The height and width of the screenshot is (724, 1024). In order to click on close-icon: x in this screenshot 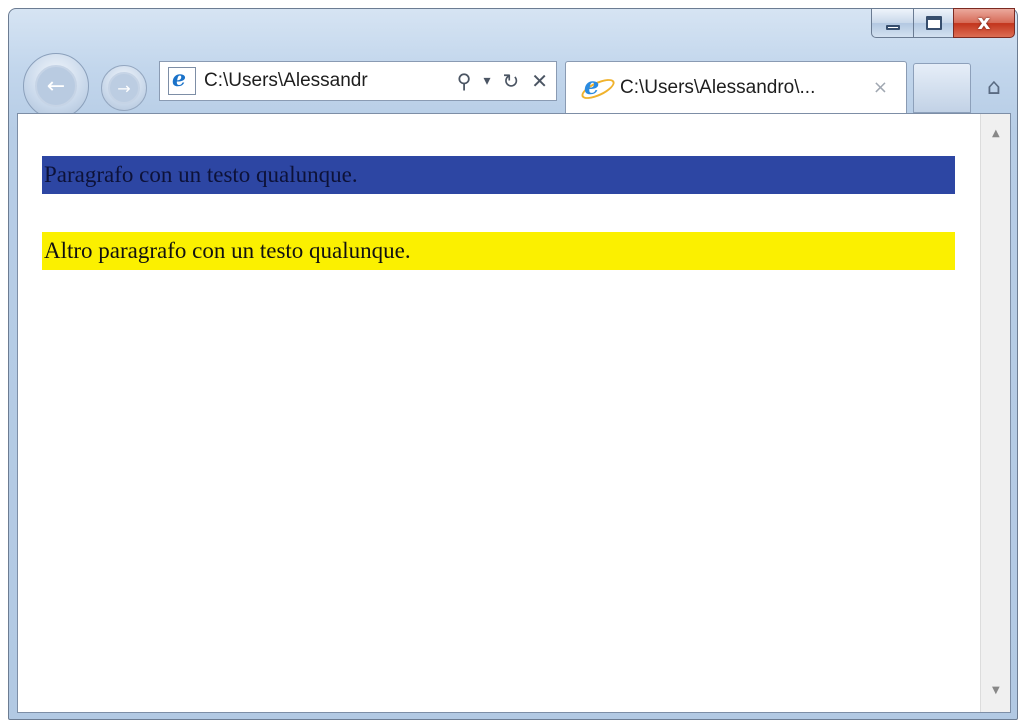, I will do `click(984, 22)`.